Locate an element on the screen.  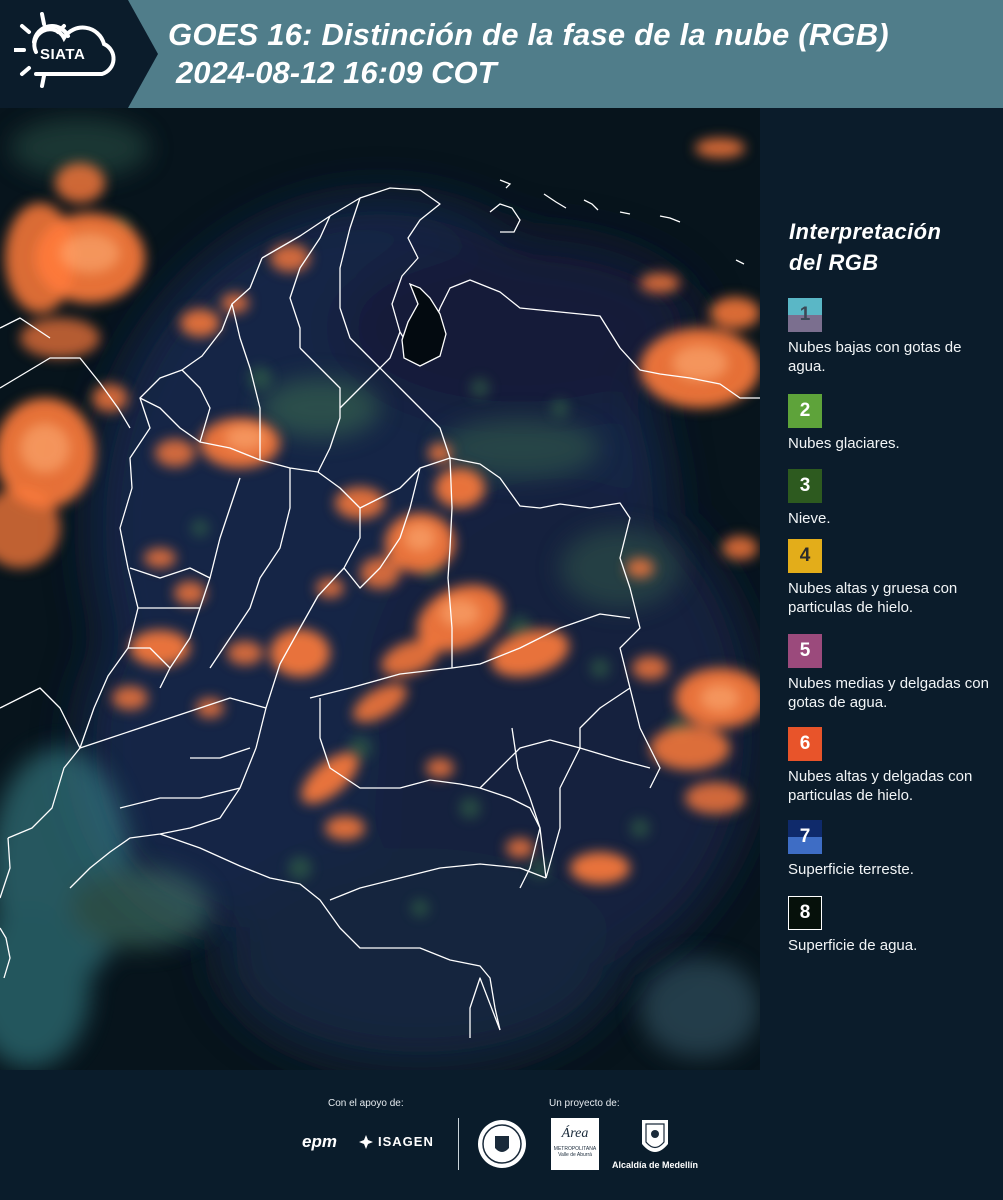
legend-number-6: 6 is located at coordinates (805, 743).